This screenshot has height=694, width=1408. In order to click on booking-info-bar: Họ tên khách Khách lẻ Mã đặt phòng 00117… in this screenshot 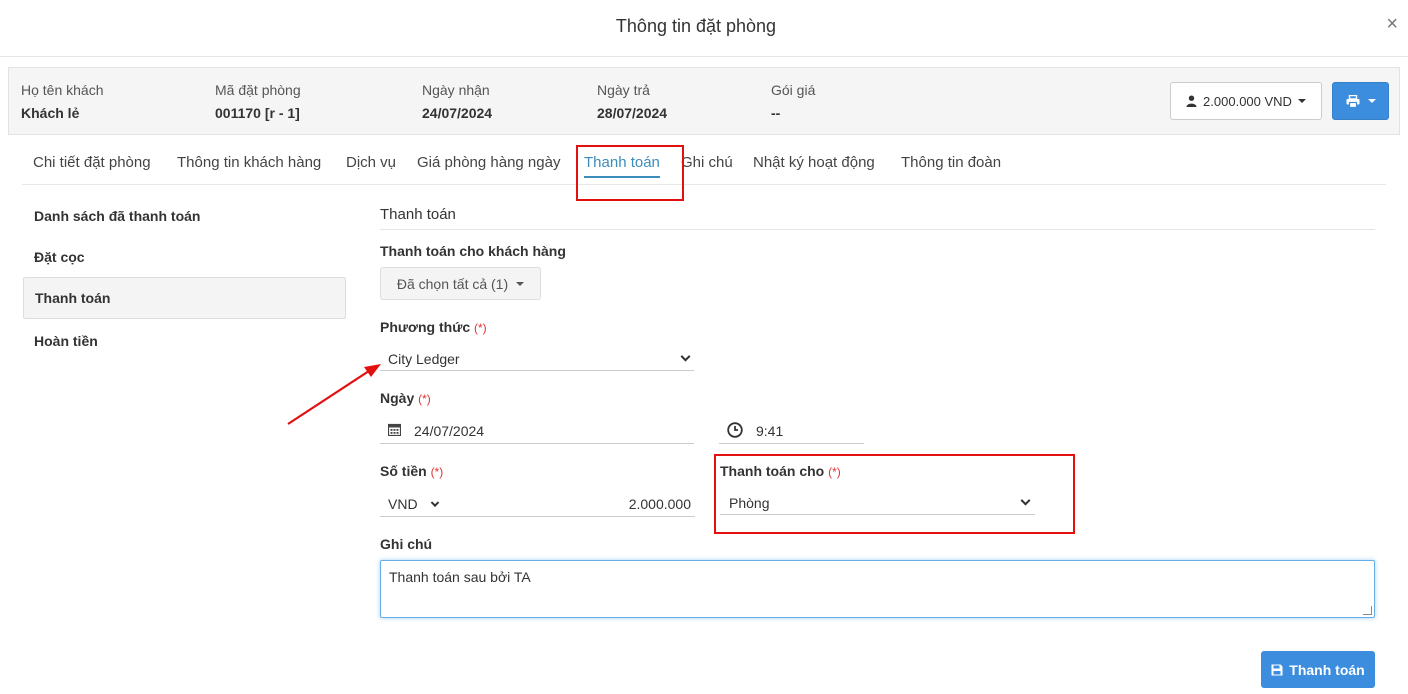, I will do `click(704, 101)`.